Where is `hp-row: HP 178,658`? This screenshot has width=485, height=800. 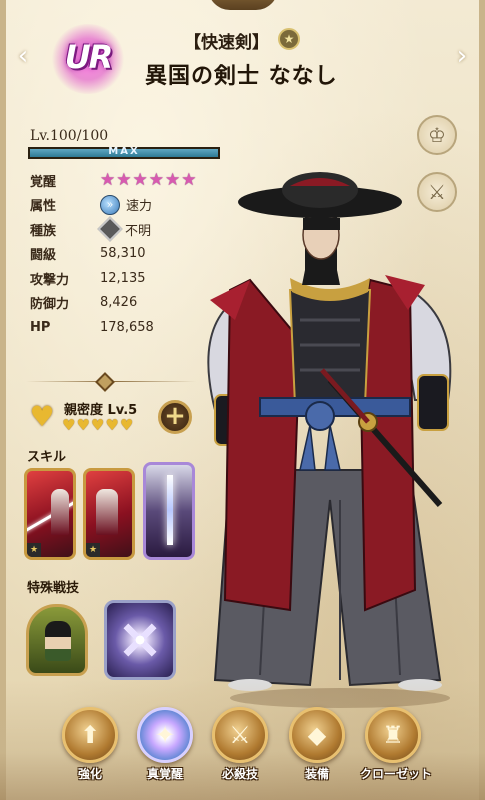 hp-row: HP 178,658 is located at coordinates (130, 327).